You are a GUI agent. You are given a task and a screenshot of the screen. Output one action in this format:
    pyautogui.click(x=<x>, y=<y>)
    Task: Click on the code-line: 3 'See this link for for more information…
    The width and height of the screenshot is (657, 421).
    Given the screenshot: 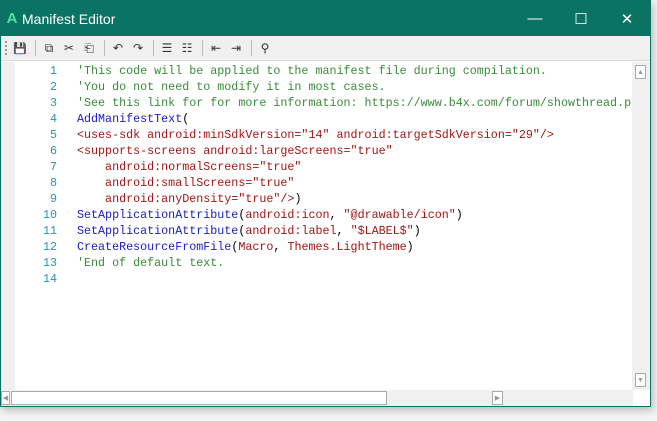 What is the action you would take?
    pyautogui.click(x=316, y=103)
    